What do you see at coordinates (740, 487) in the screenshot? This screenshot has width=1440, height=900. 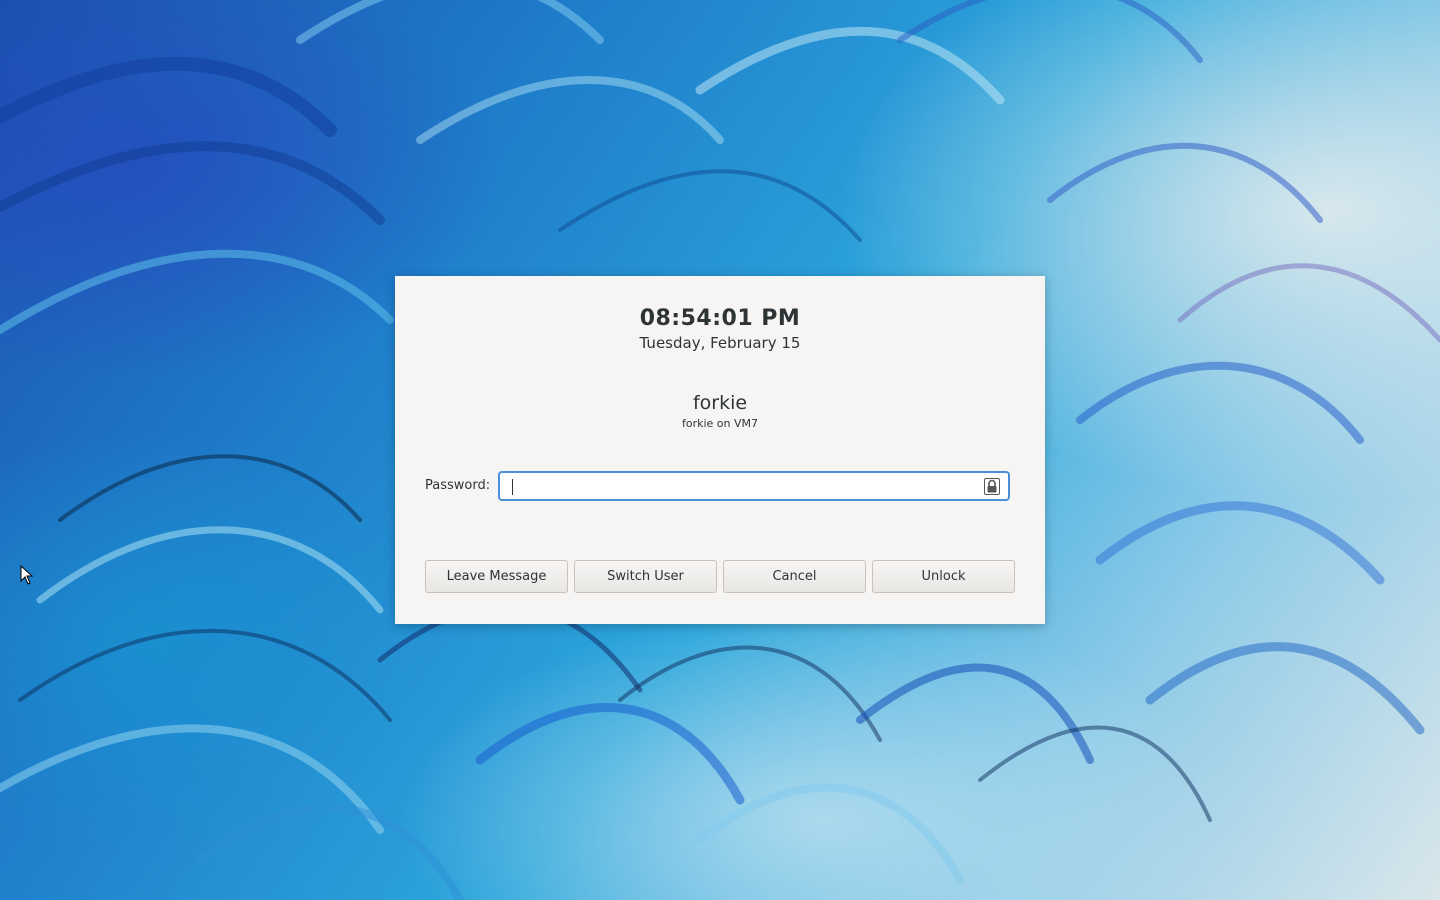 I see `password-input` at bounding box center [740, 487].